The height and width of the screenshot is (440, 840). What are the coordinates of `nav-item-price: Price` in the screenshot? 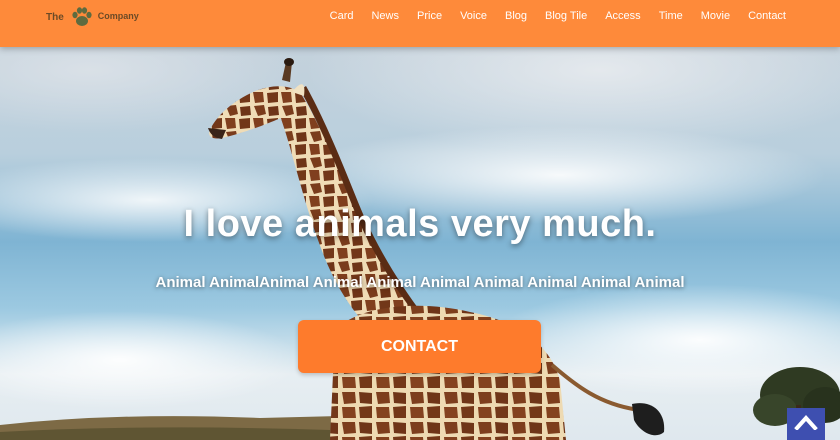 It's located at (429, 16).